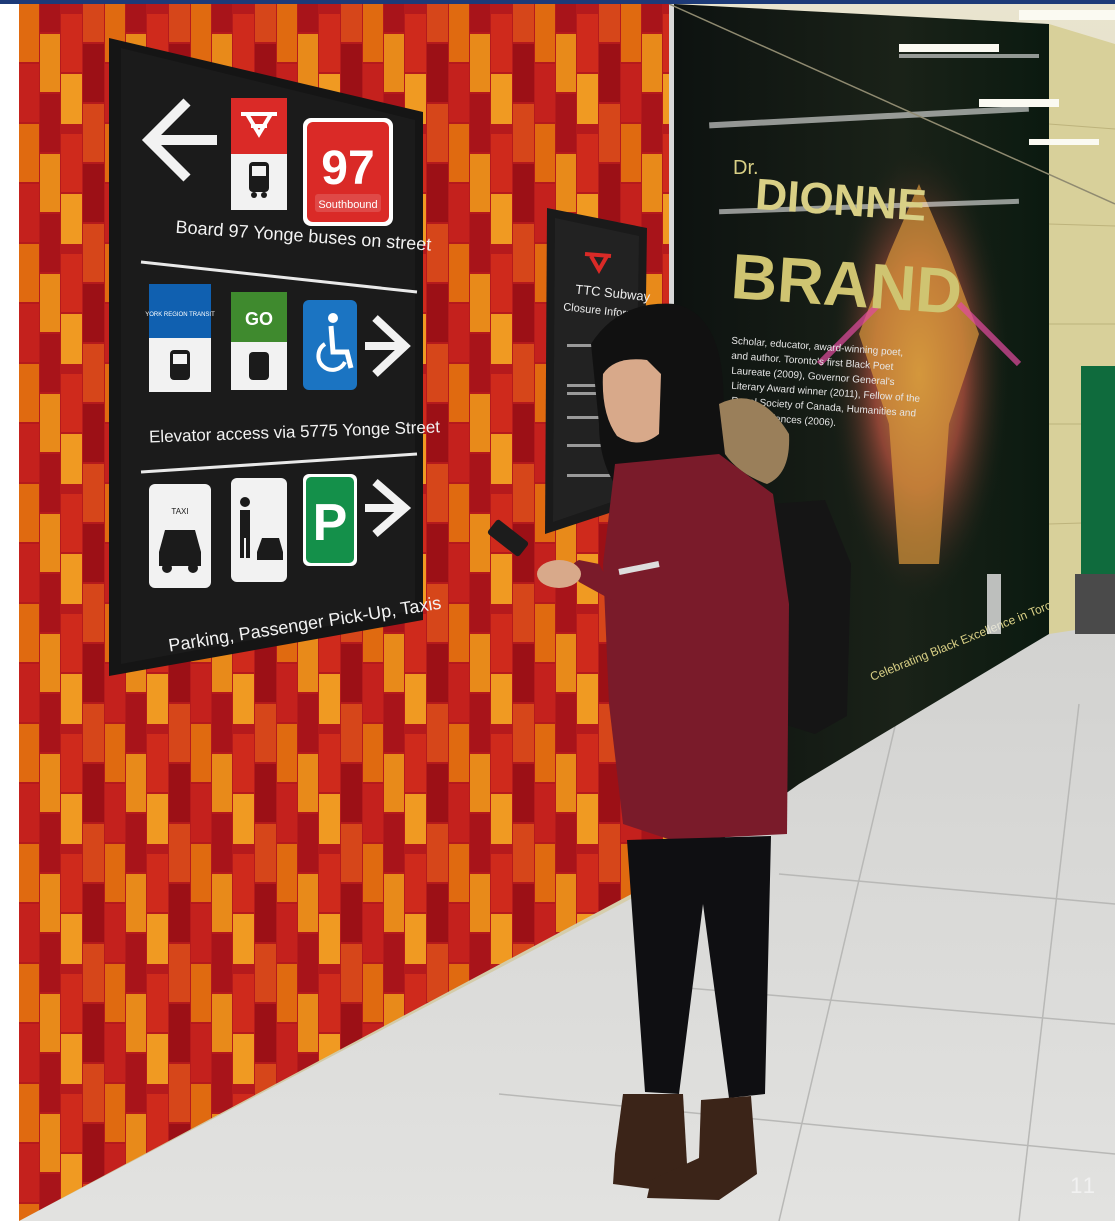 The width and height of the screenshot is (1115, 1221). What do you see at coordinates (347, 168) in the screenshot?
I see `route-number: 97` at bounding box center [347, 168].